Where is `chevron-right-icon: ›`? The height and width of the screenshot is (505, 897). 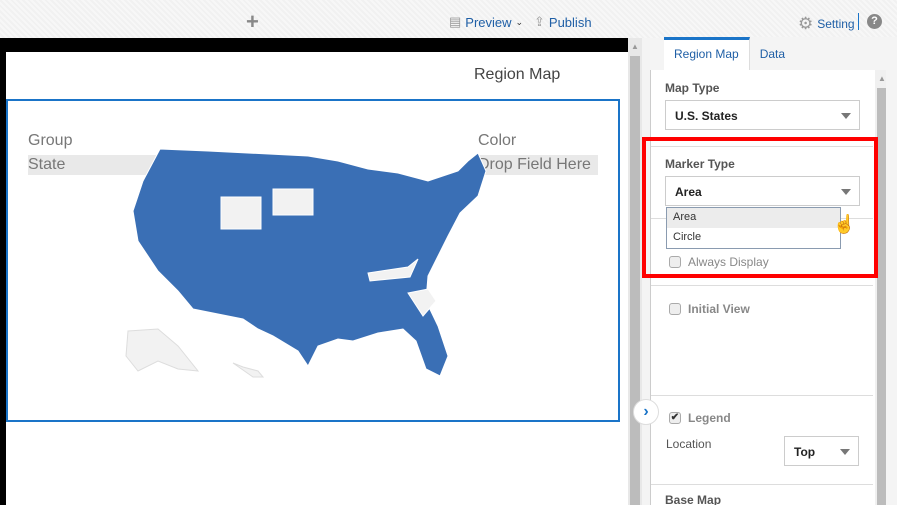 chevron-right-icon: › is located at coordinates (646, 411).